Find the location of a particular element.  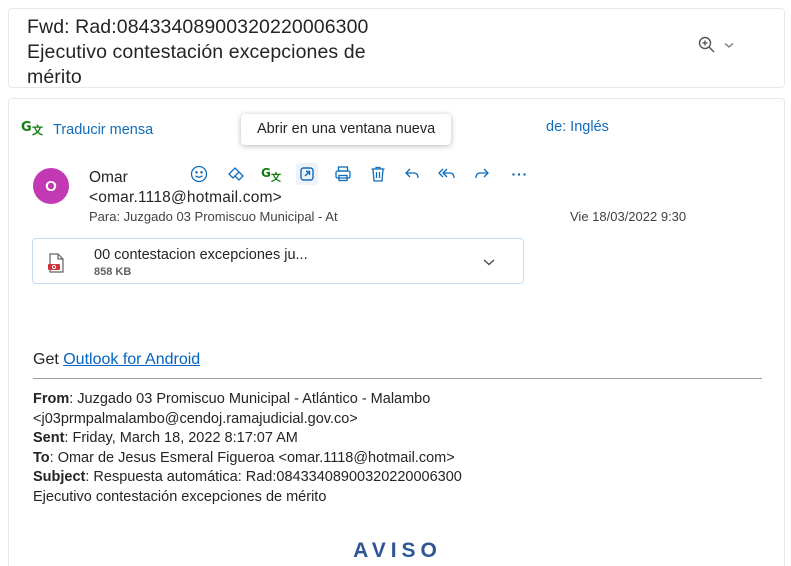

translate-language: de: Inglés is located at coordinates (577, 127).